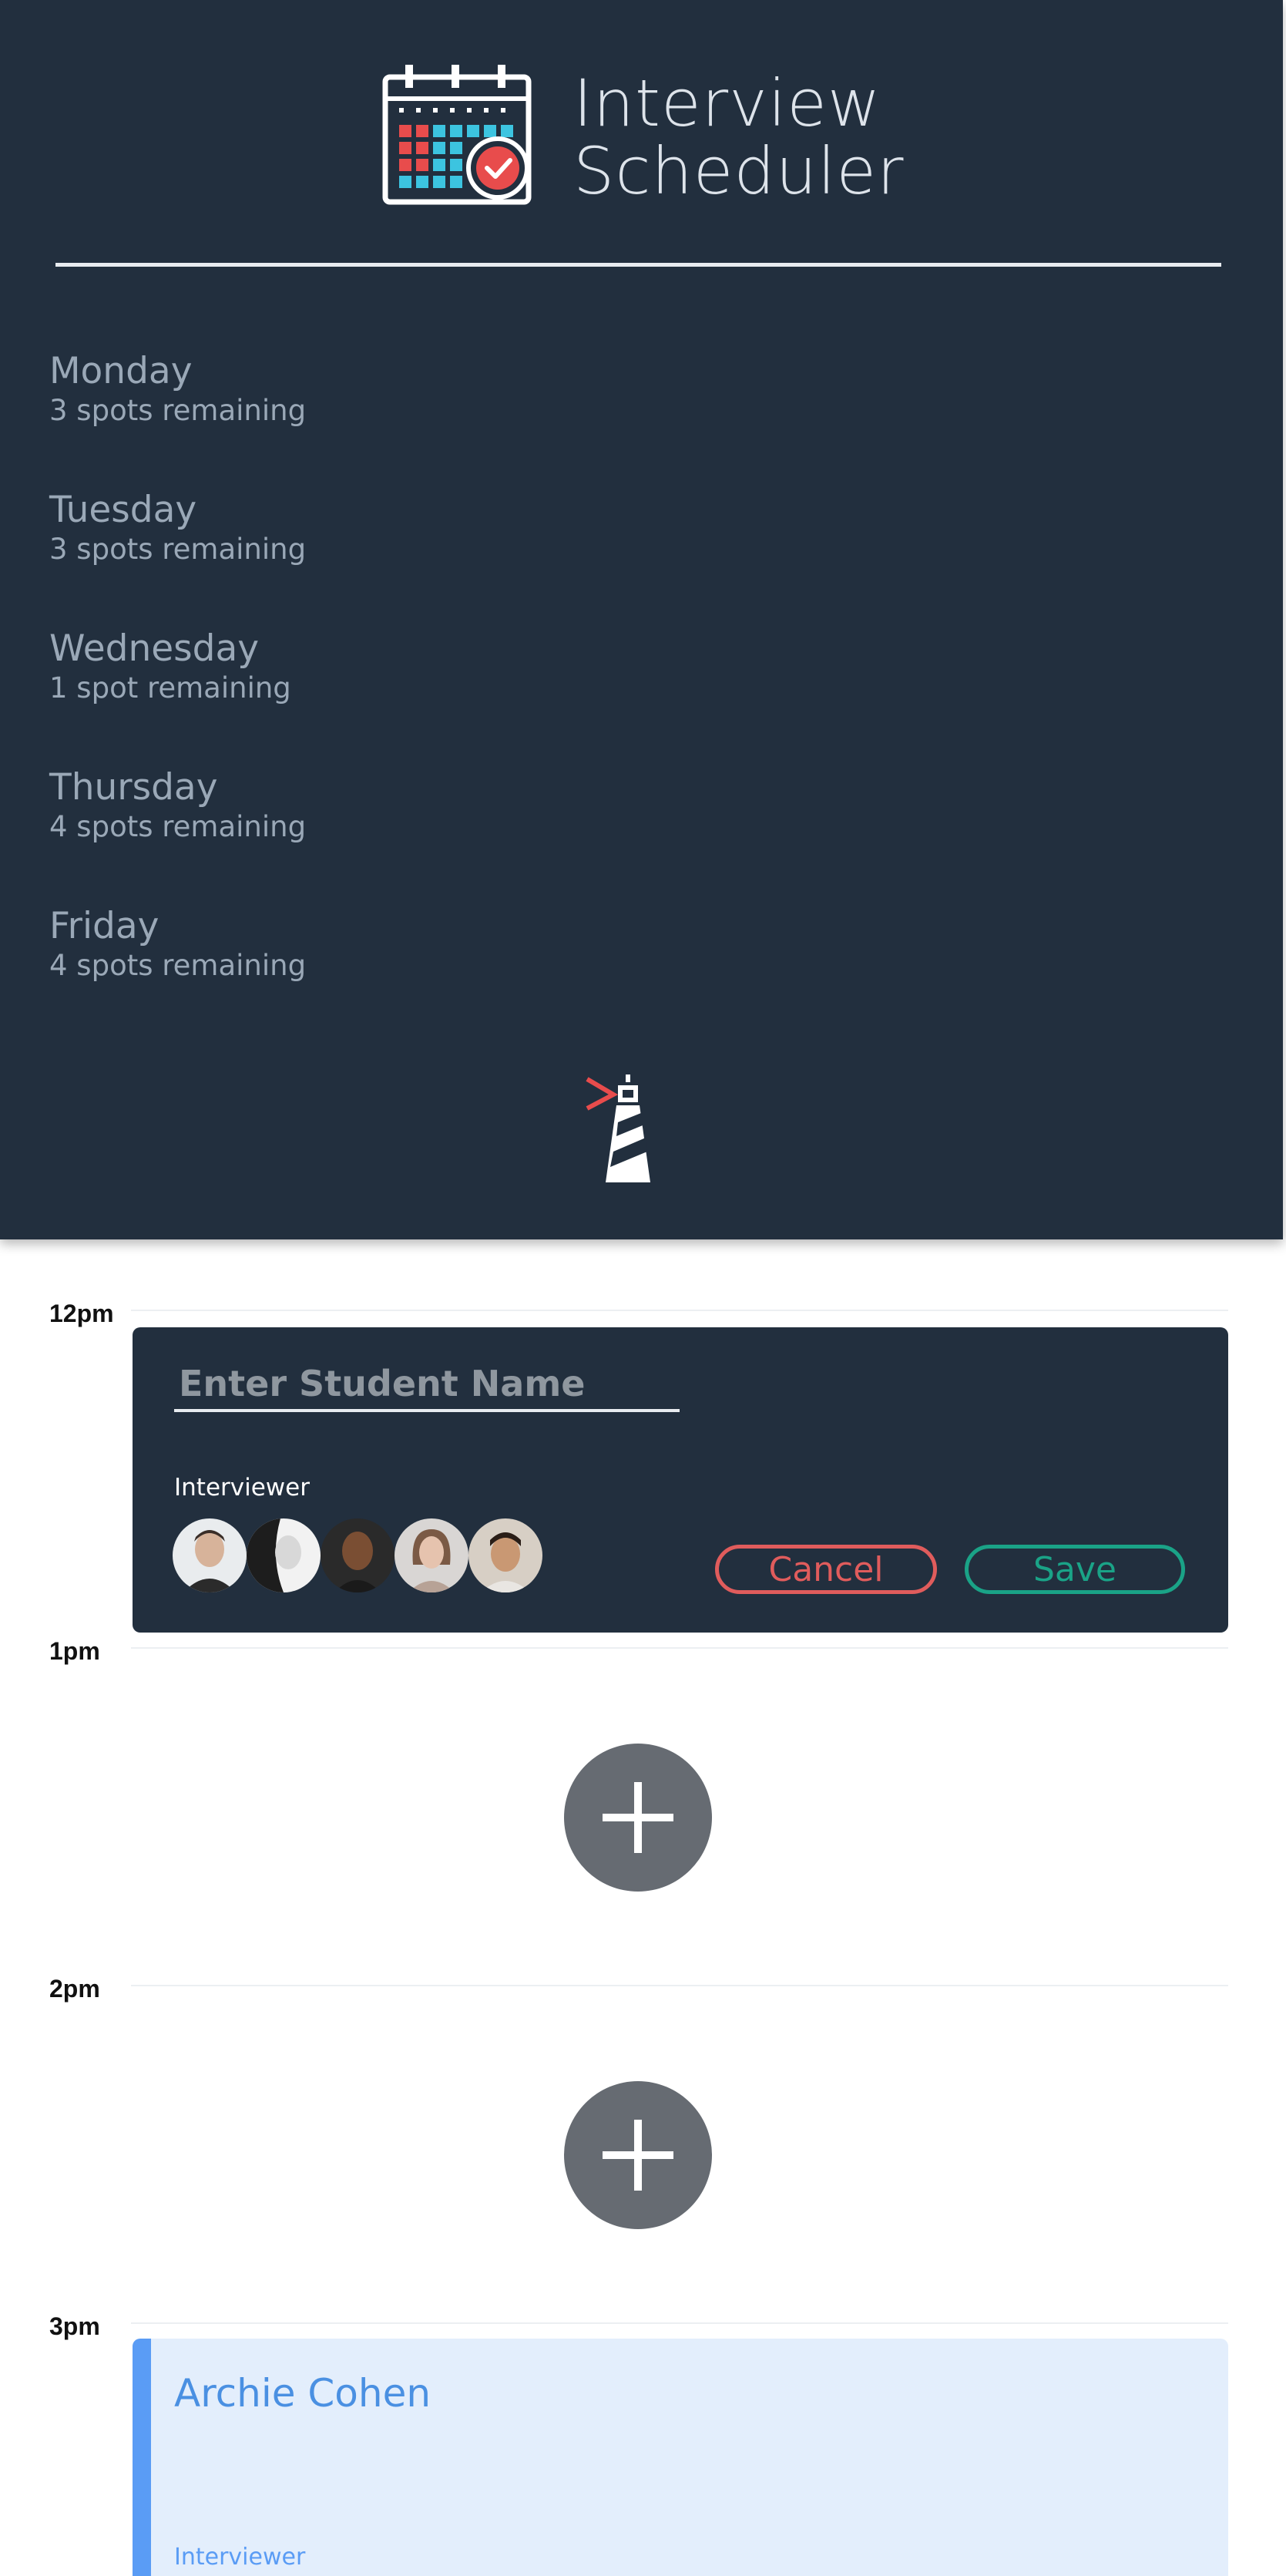 The height and width of the screenshot is (2576, 1286). Describe the element at coordinates (240, 2557) in the screenshot. I see `appointment-interviewer-label: Interviewer` at that location.